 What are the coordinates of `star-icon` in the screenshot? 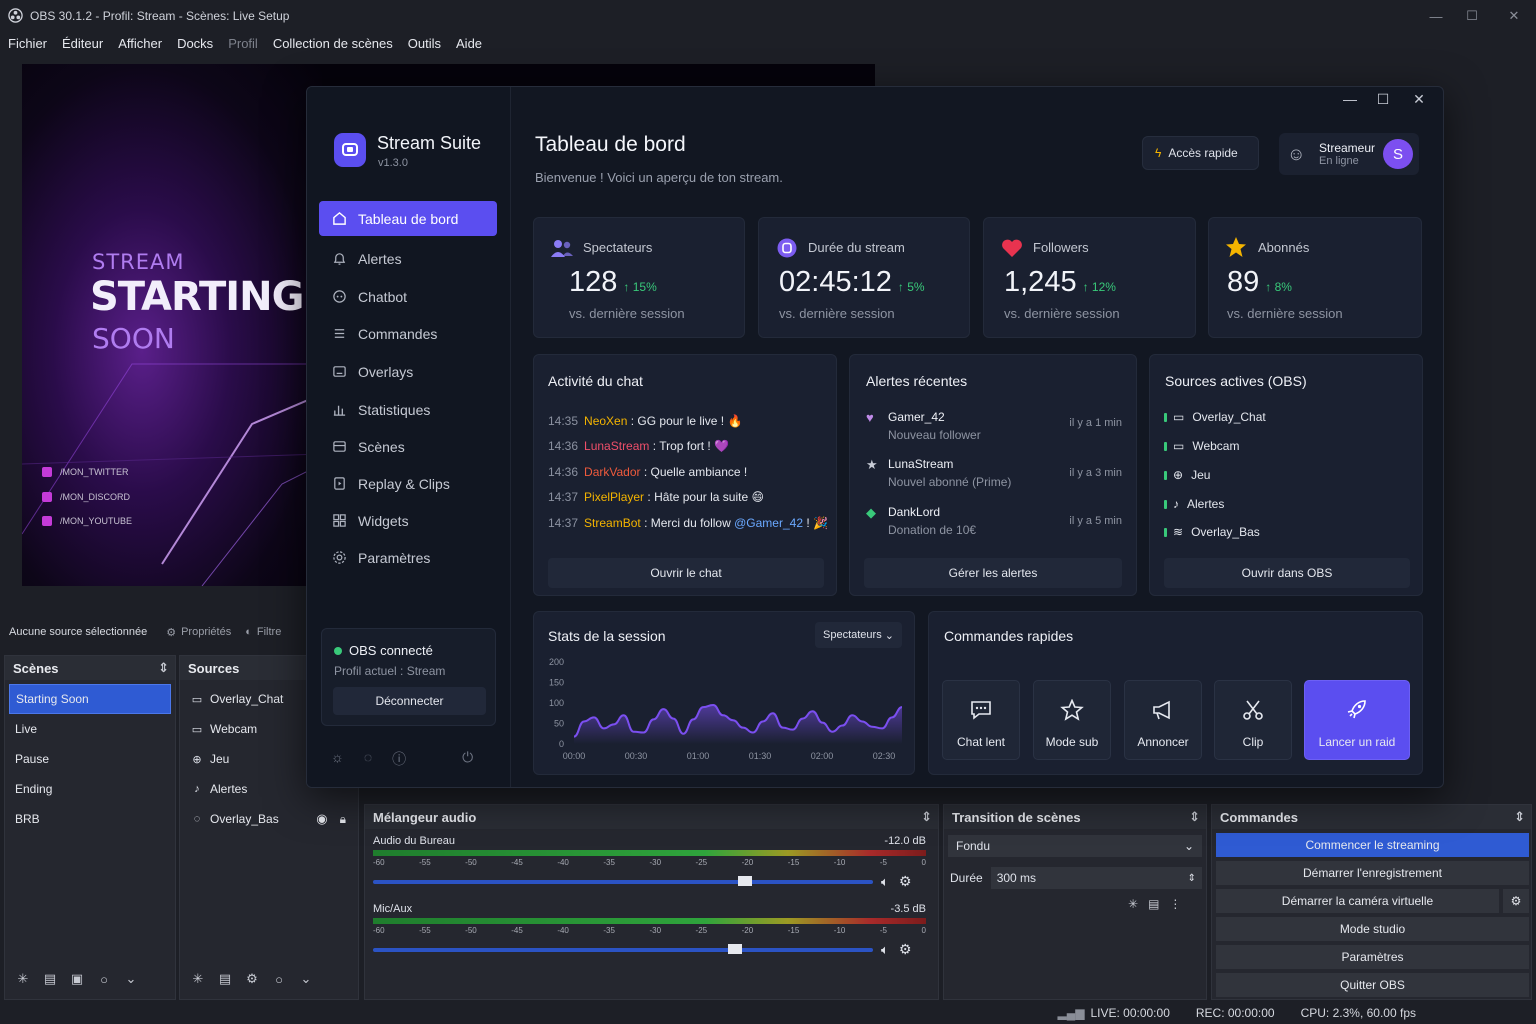 It's located at (1236, 247).